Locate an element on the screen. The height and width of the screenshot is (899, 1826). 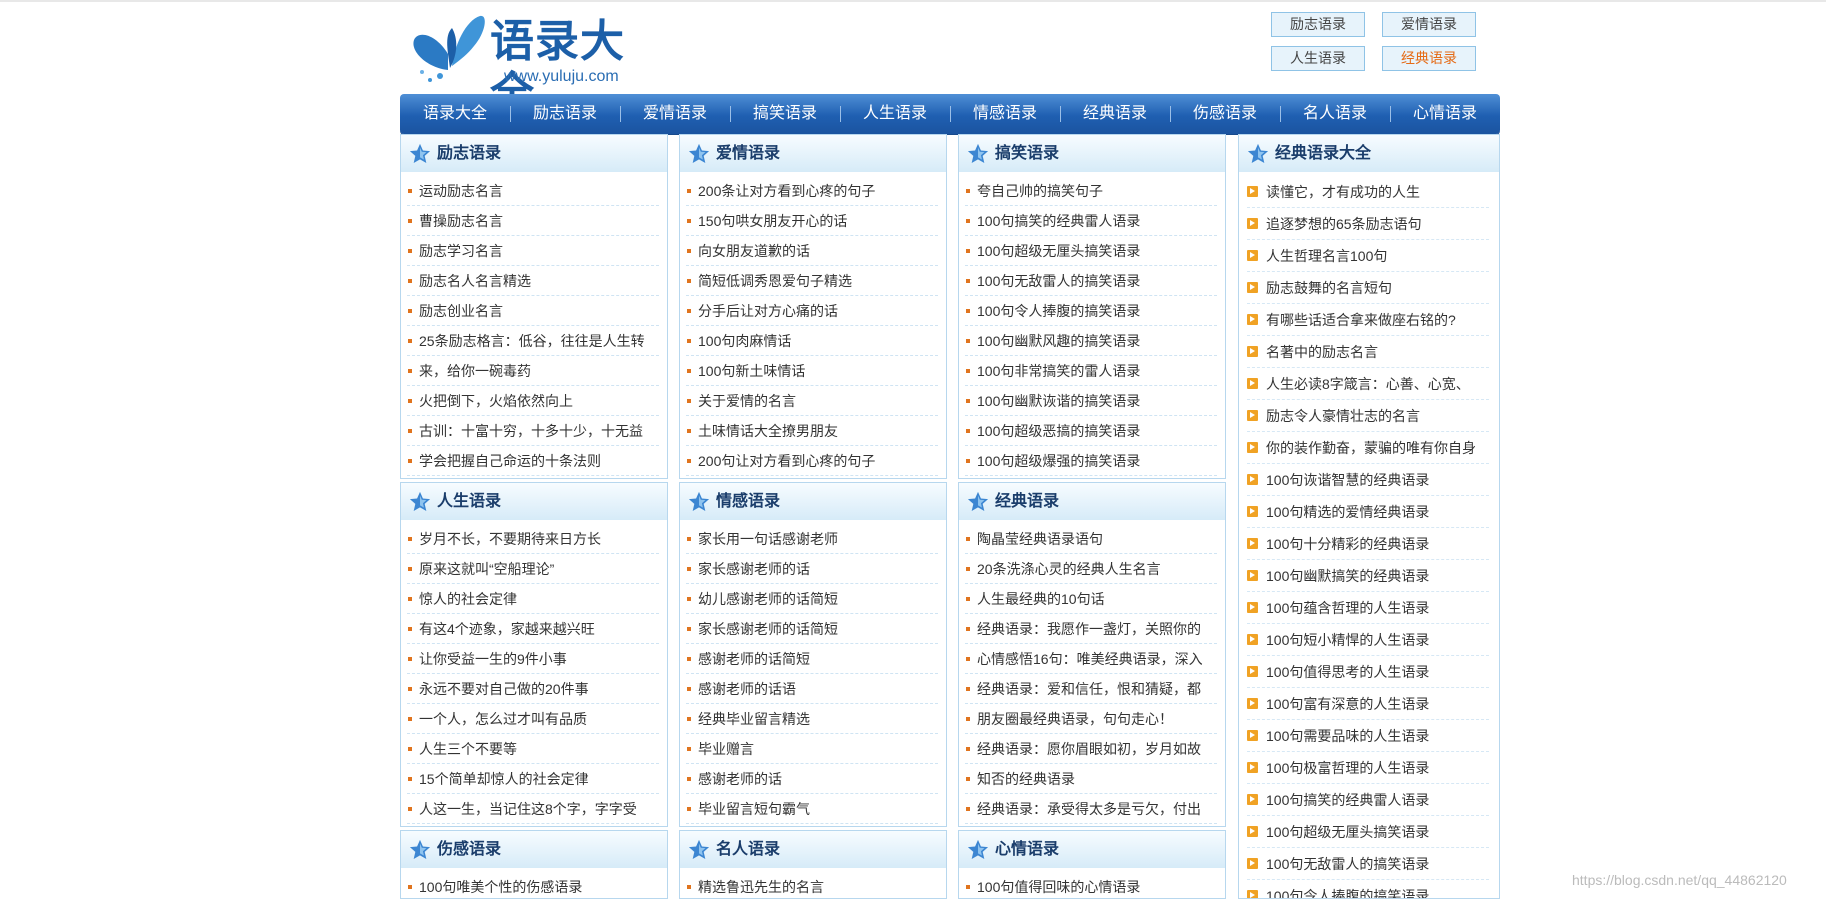
sidebar-list-item: 100句搞笑的经典雷人语录 is located at coordinates (1368, 800).